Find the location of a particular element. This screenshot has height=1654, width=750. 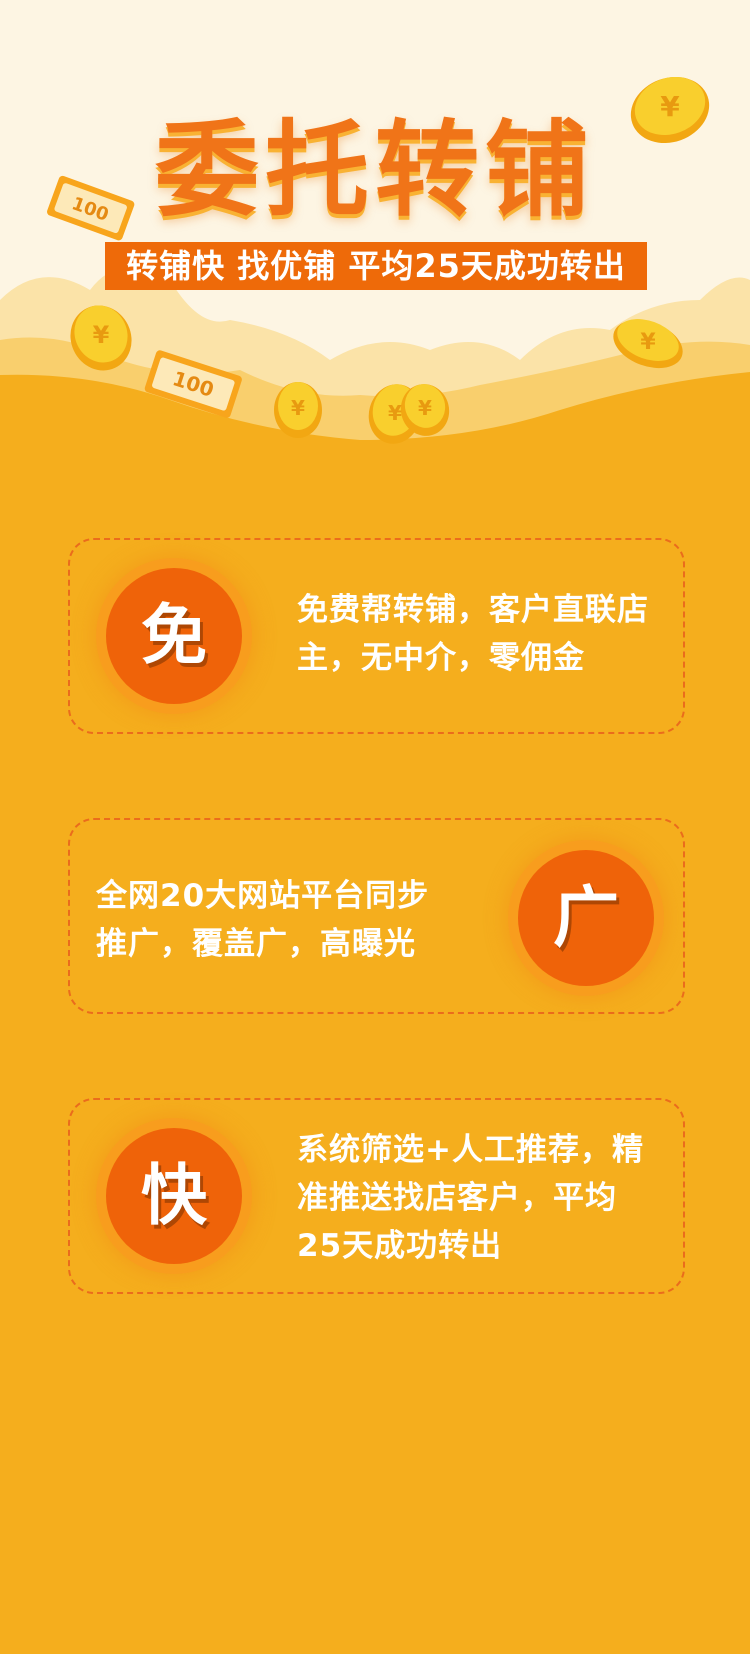

feature-text: 免费帮转铺，客户直联店主，无中介，零佣金 is located at coordinates (473, 634).